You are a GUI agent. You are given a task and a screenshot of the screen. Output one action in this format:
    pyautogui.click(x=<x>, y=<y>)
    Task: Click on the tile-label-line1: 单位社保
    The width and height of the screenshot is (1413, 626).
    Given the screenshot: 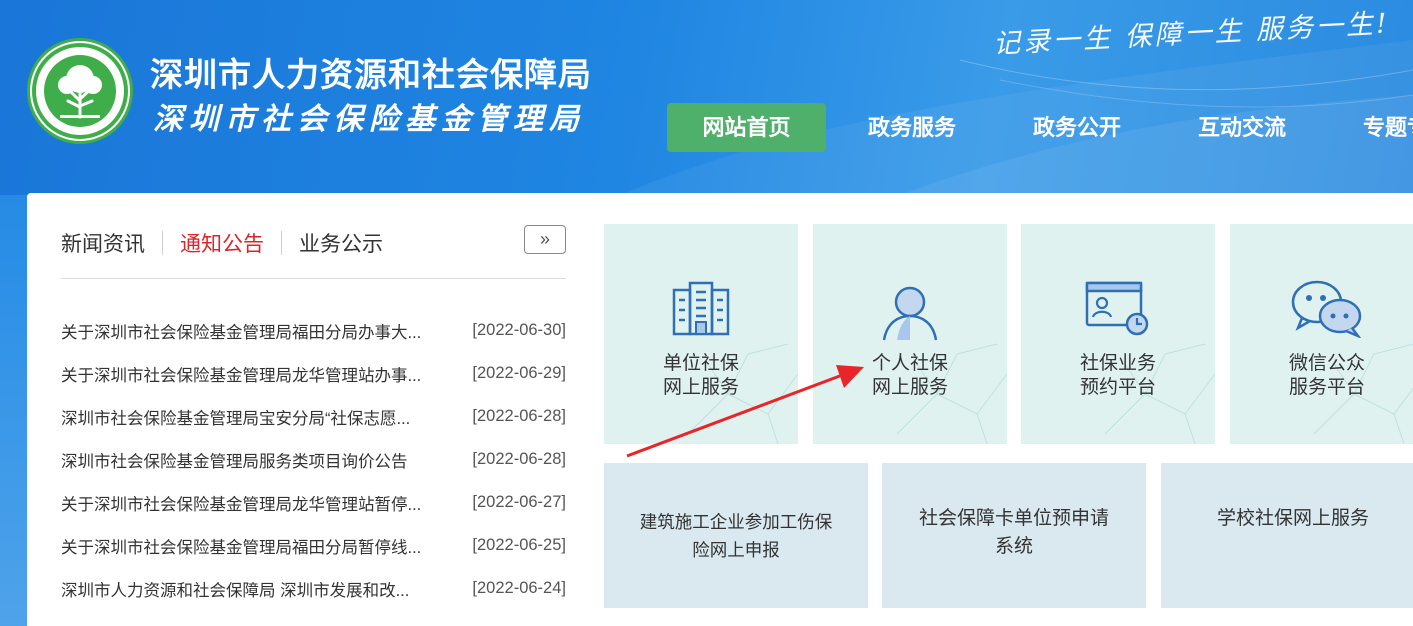 What is the action you would take?
    pyautogui.click(x=700, y=363)
    